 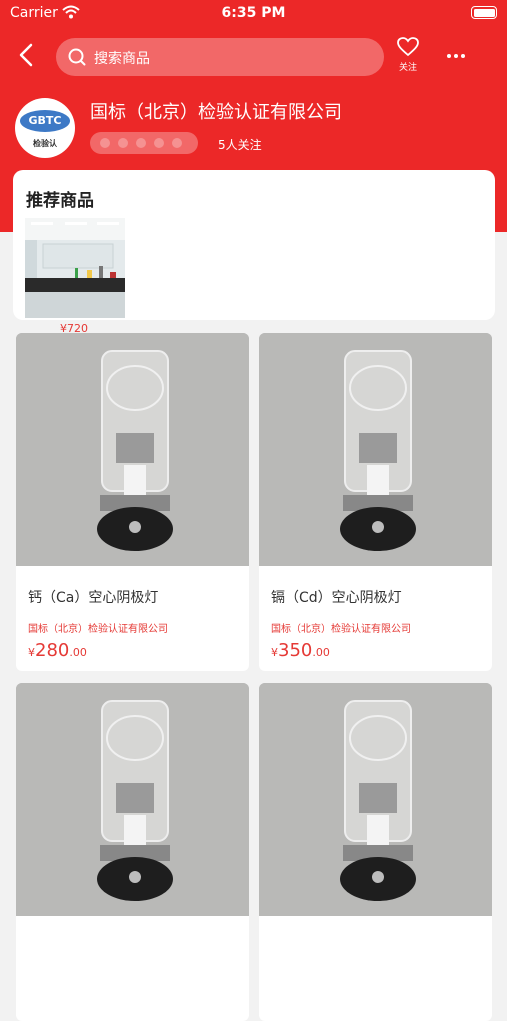 I want to click on logo-subtext: 检验认, so click(x=45, y=143).